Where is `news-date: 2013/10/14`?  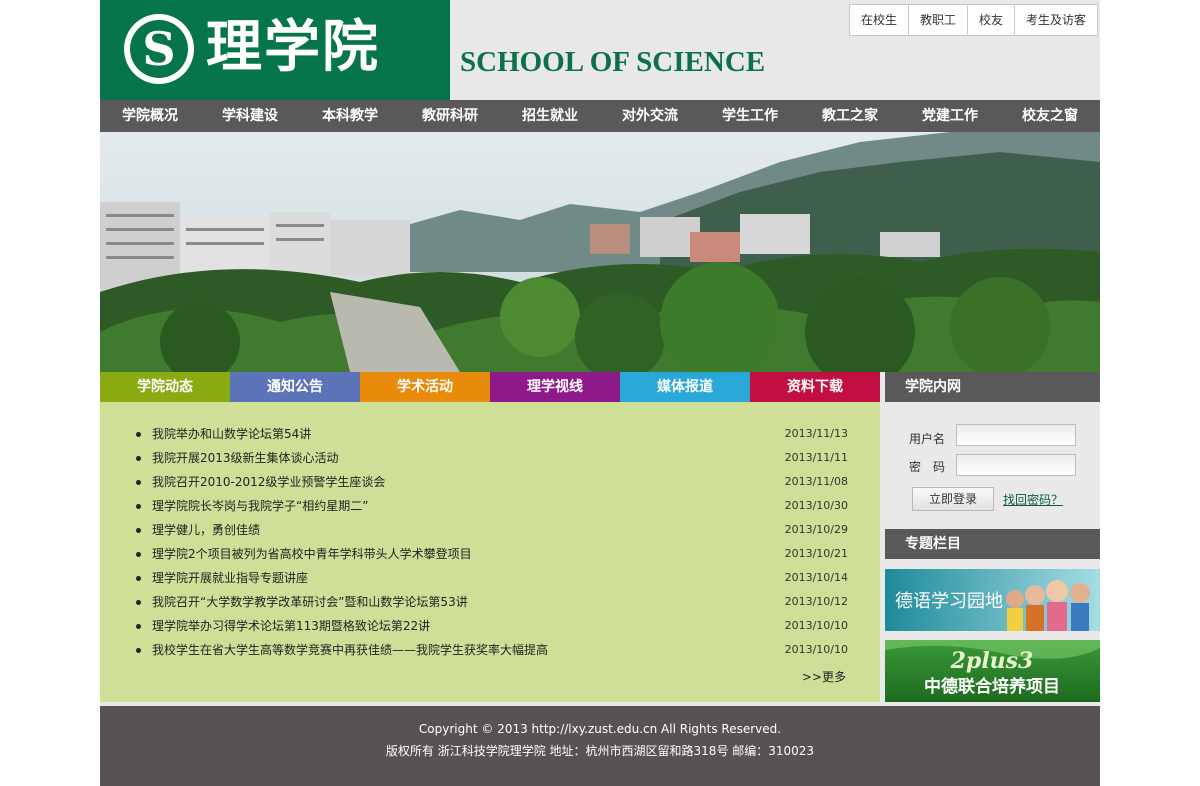
news-date: 2013/10/14 is located at coordinates (816, 577).